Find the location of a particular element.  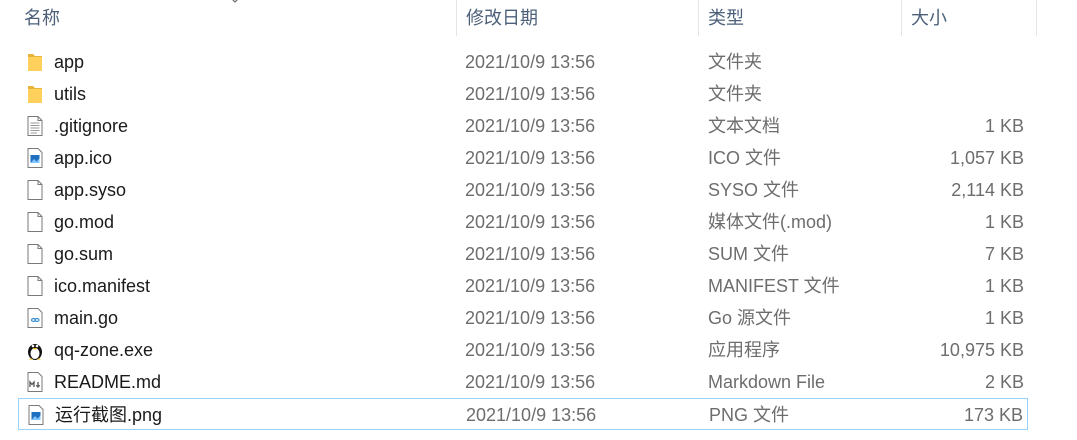

file-row: app 2021/10/9 13:56 文件夹 is located at coordinates (523, 62).